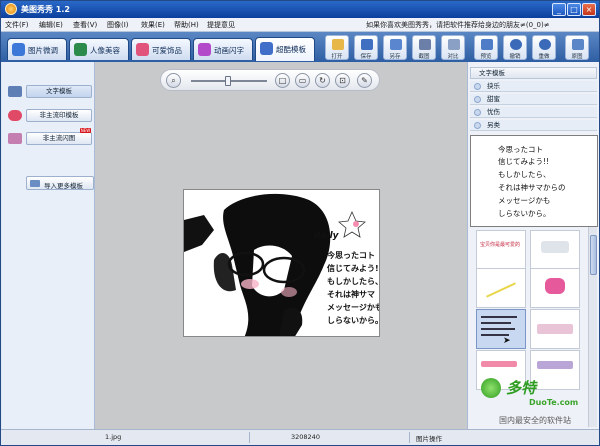 This screenshot has height=446, width=600. I want to click on folder-icon, so click(338, 44).